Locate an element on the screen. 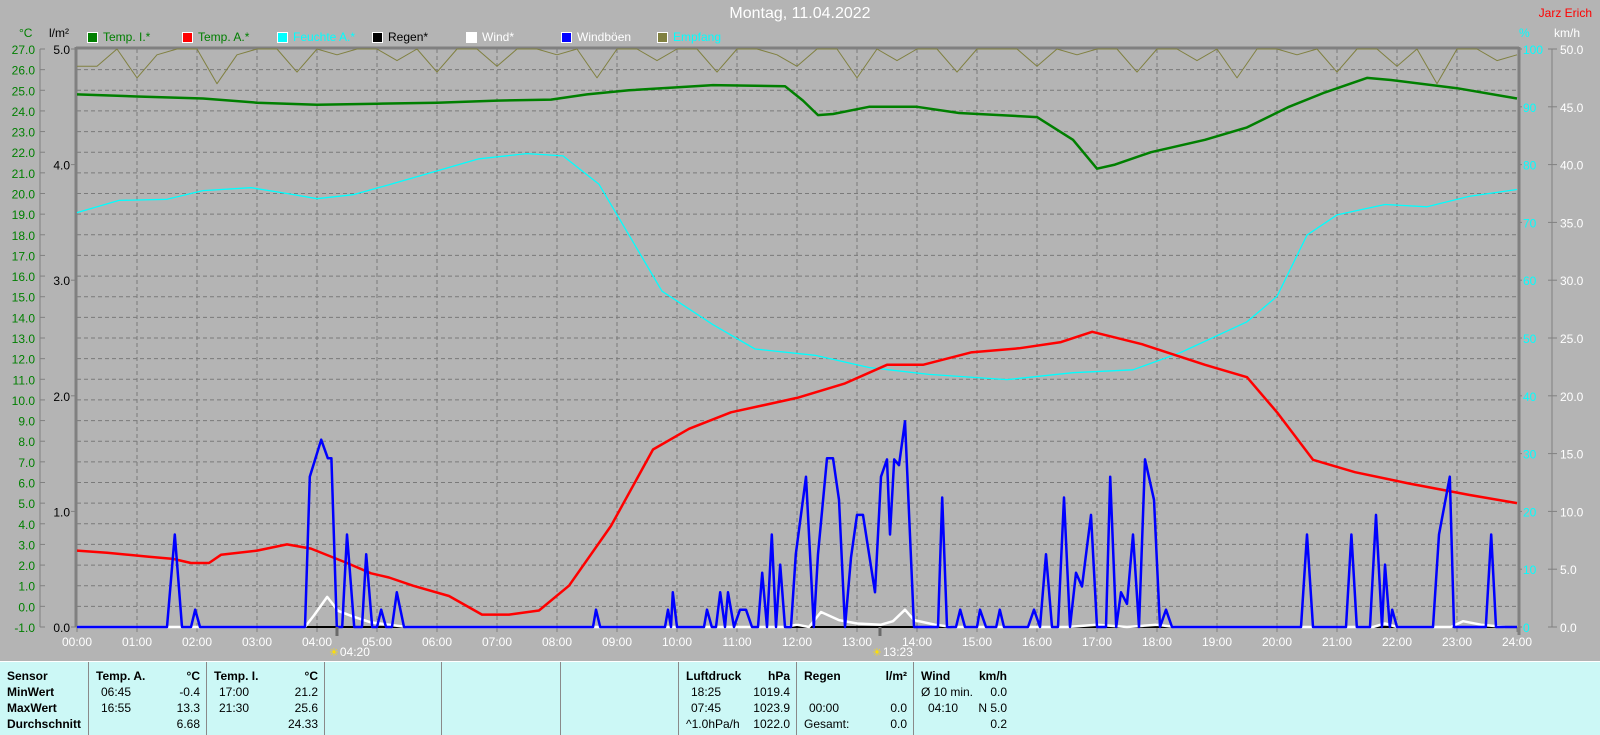 The width and height of the screenshot is (1600, 735). wind-column: Wind km/h Ø 10 min. 0.0 04:10 N 5.0 0.2 is located at coordinates (963, 698).